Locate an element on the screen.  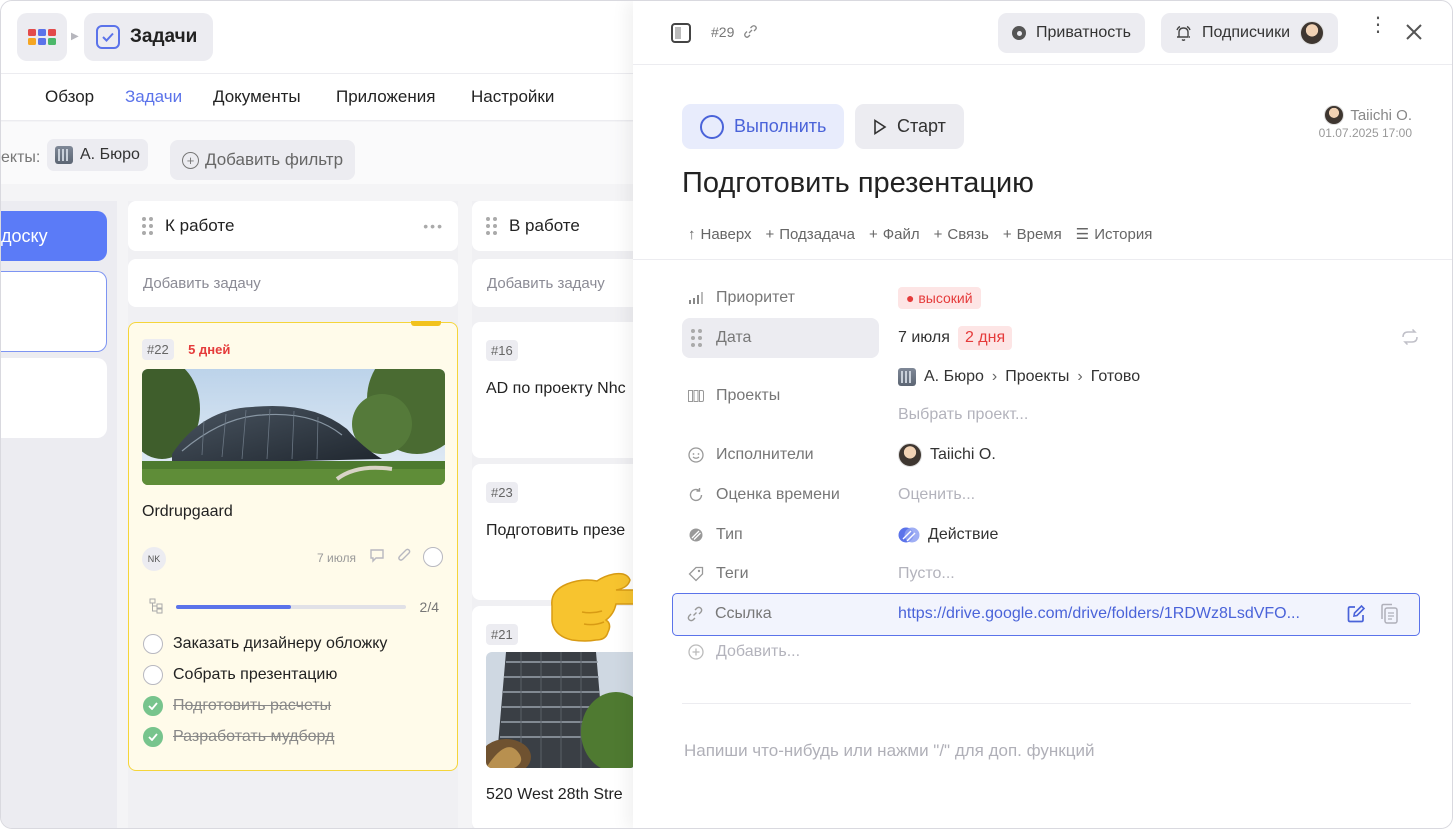
subscribers-button: Подписчики is located at coordinates (1250, 33).